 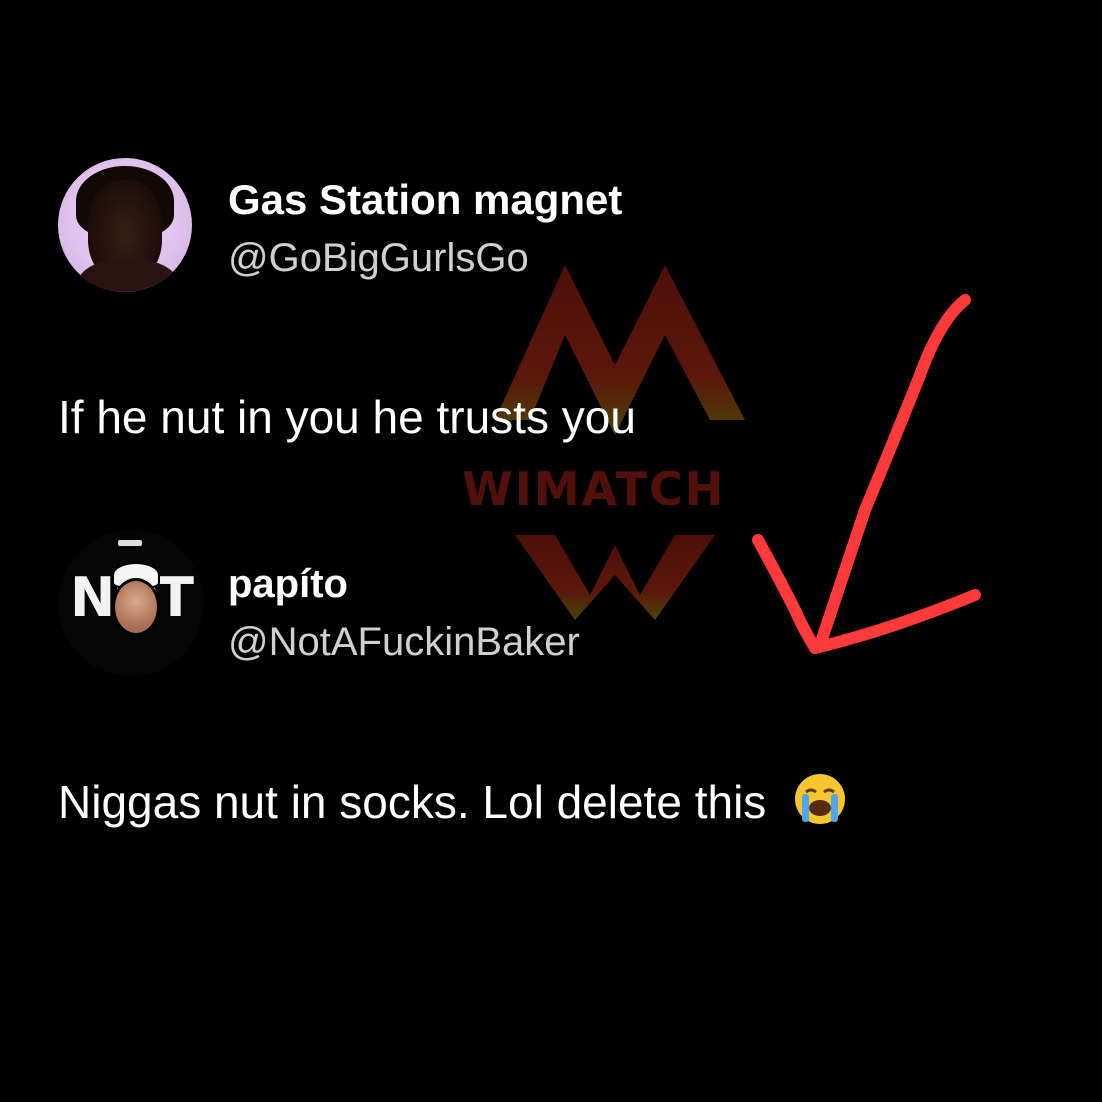 I want to click on reply-display-name: papíto, so click(x=288, y=584).